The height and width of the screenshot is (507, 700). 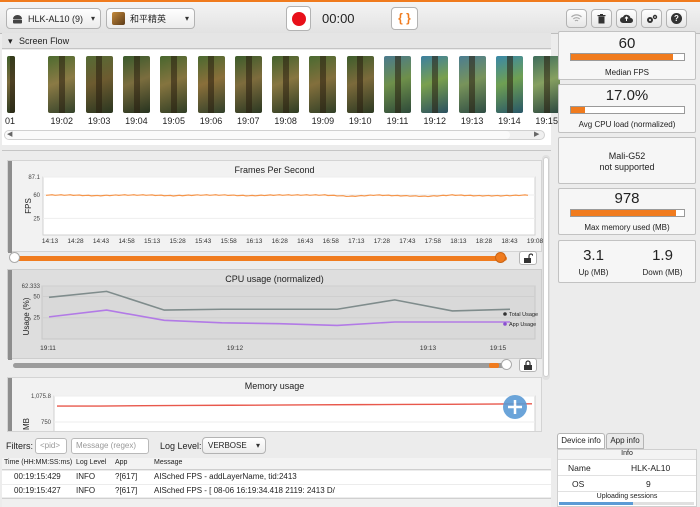 What do you see at coordinates (227, 445) in the screenshot?
I see `log-level-value: VERBOSE` at bounding box center [227, 445].